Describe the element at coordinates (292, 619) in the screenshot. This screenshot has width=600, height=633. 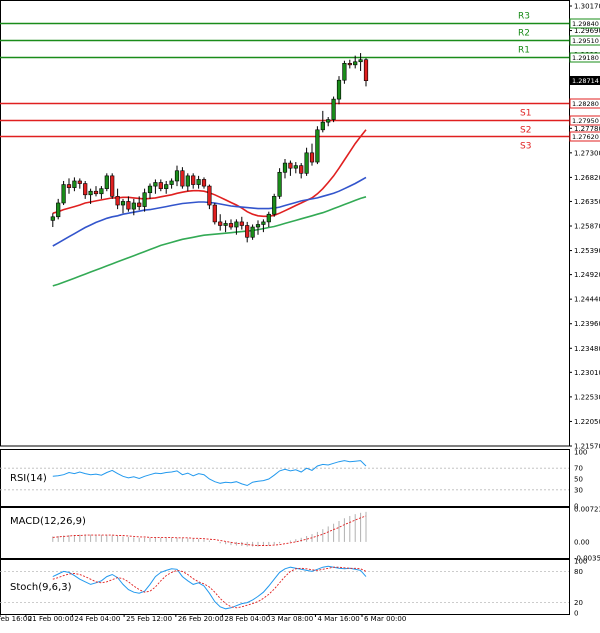
I see `time-tick-label: 3 Mar 08:00` at that location.